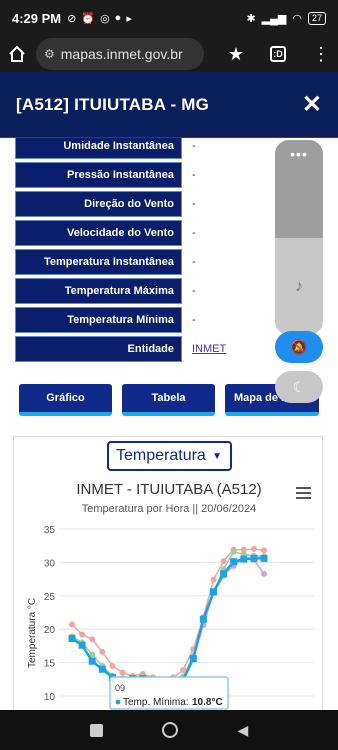 The height and width of the screenshot is (750, 338). Describe the element at coordinates (50, 530) in the screenshot. I see `y-tick-label: 35` at that location.